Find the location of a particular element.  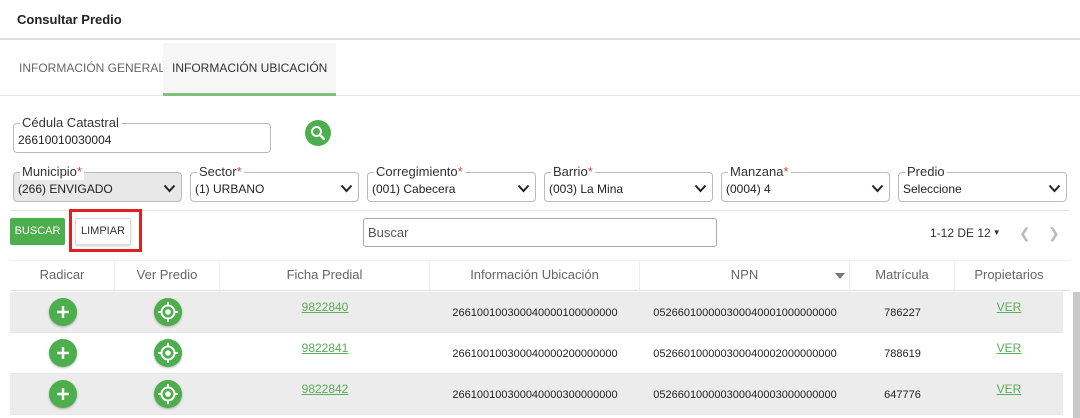

ficha-predial-cell: 9822842 is located at coordinates (325, 394).